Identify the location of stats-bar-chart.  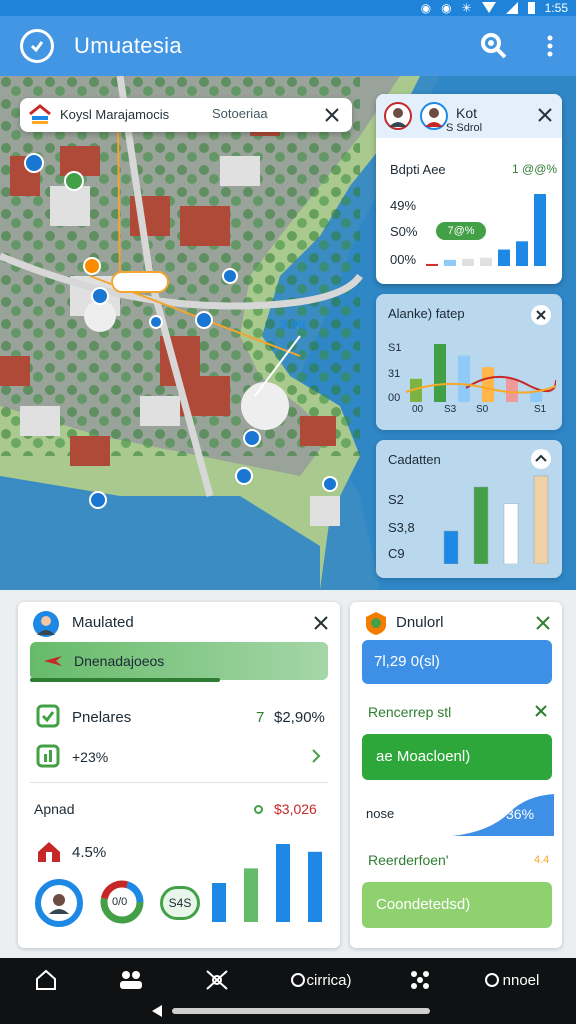
(486, 230).